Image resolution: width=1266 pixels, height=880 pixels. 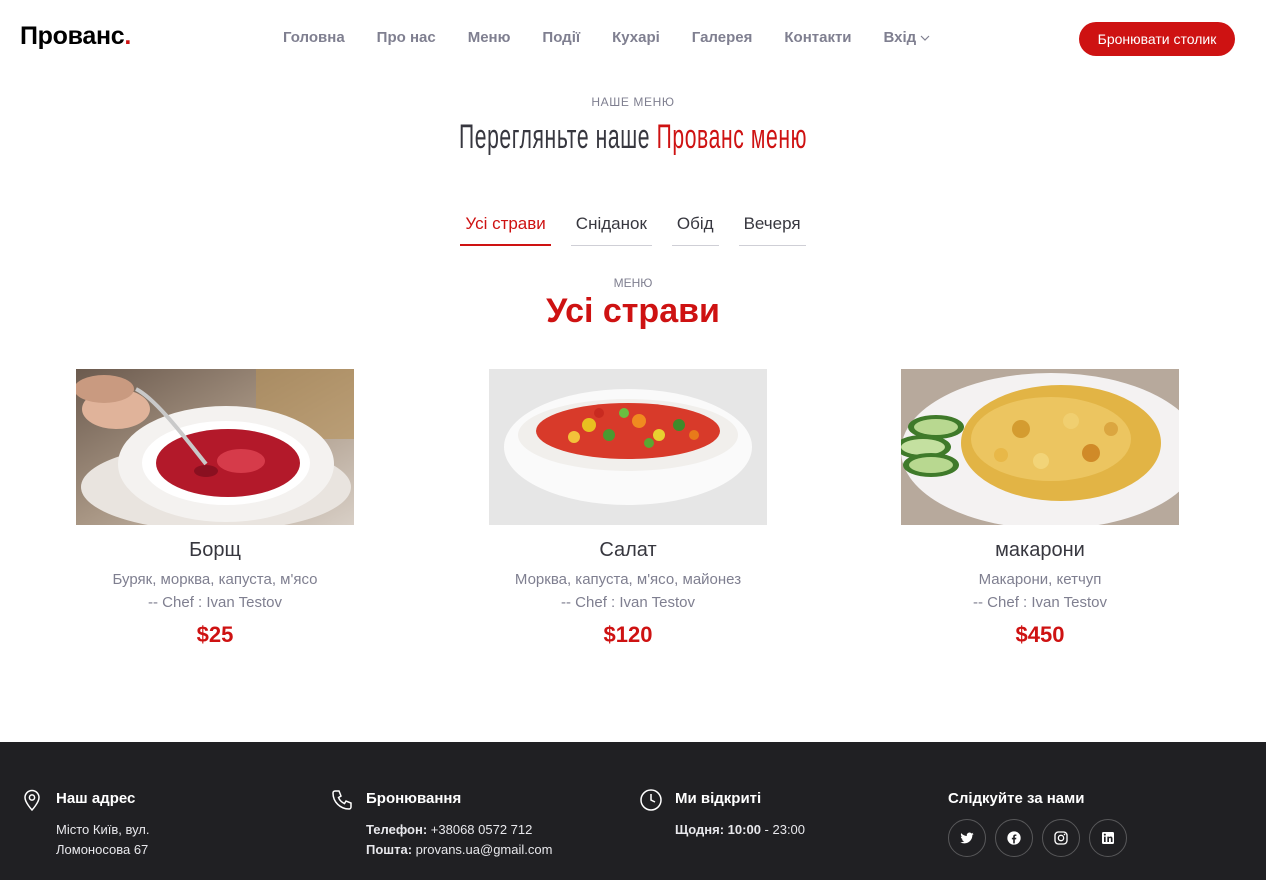 What do you see at coordinates (554, 137) in the screenshot?
I see `section-title-main: Перегляньте наше` at bounding box center [554, 137].